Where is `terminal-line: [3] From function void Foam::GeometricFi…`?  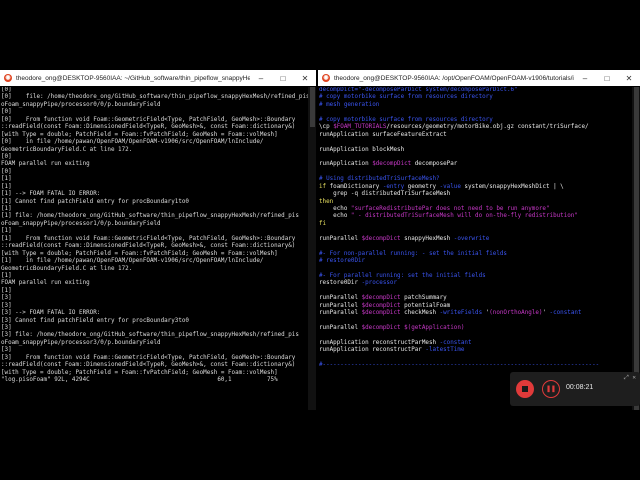
terminal-line: [3] From function void Foam::GeometricFi… is located at coordinates (148, 357).